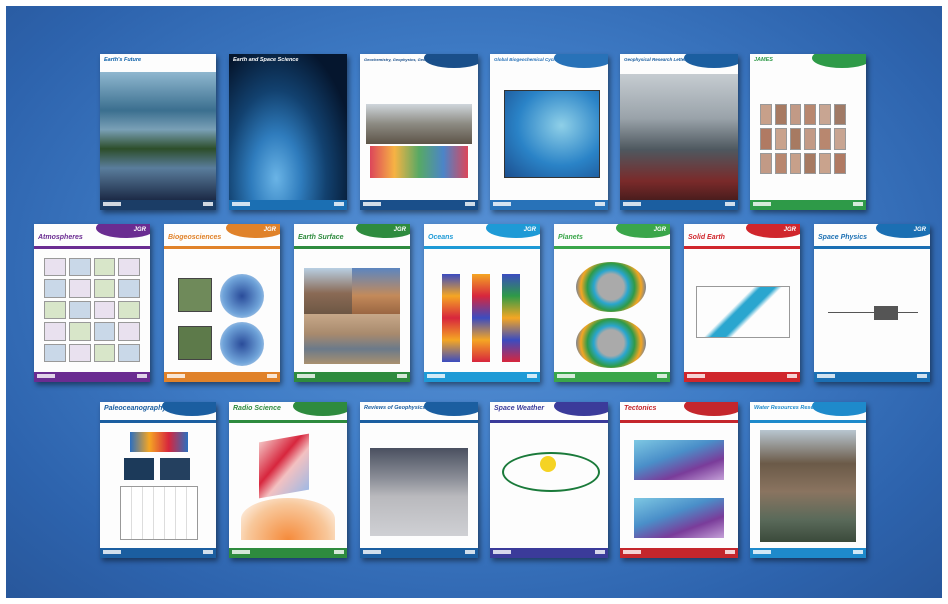  I want to click on journal-cover-jgr-solid-earth: JGR Solid Earth, so click(742, 303).